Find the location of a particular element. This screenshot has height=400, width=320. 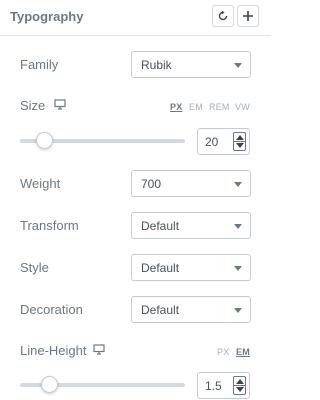

family-label: Family is located at coordinates (39, 64).